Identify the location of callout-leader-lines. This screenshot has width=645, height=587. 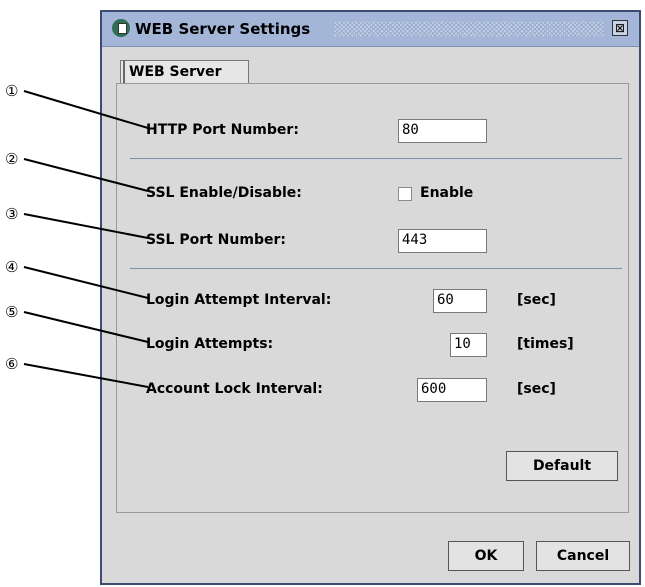
(86, 239).